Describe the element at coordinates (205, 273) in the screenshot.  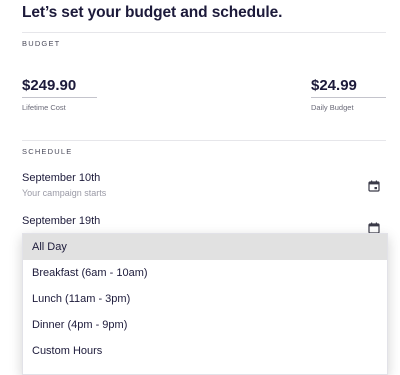
I see `dropdown-option-breakfast: Breakfast (6am - 10am)` at that location.